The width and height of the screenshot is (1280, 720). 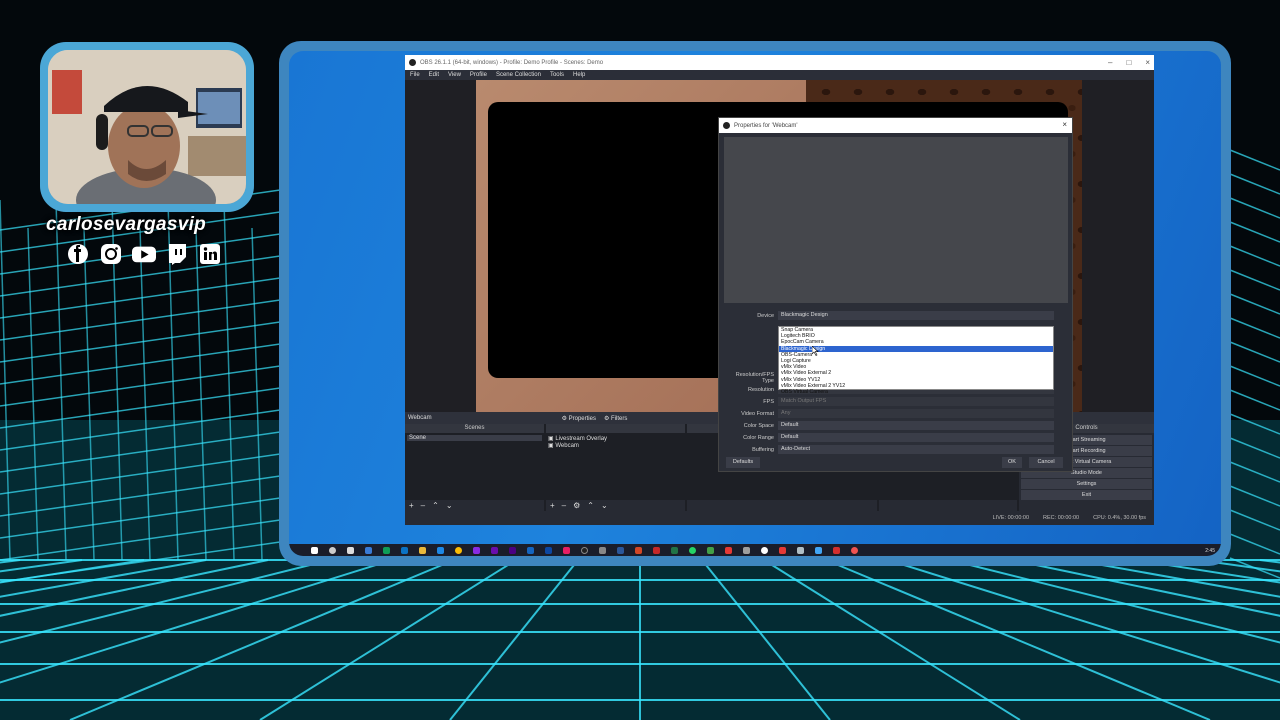 I want to click on menu-file: File, so click(x=415, y=75).